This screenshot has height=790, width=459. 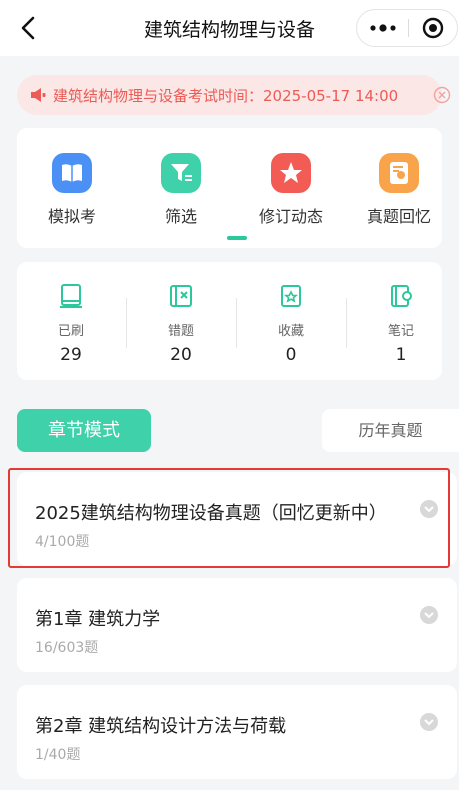 What do you see at coordinates (433, 28) in the screenshot?
I see `close-target-icon` at bounding box center [433, 28].